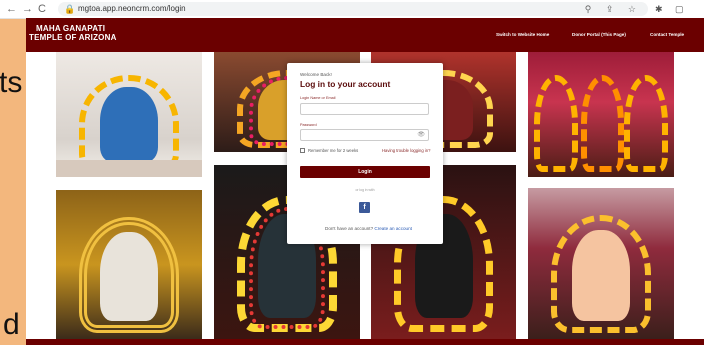 The image size is (704, 345). Describe the element at coordinates (11, 324) in the screenshot. I see `slide-text-bottom: d` at that location.